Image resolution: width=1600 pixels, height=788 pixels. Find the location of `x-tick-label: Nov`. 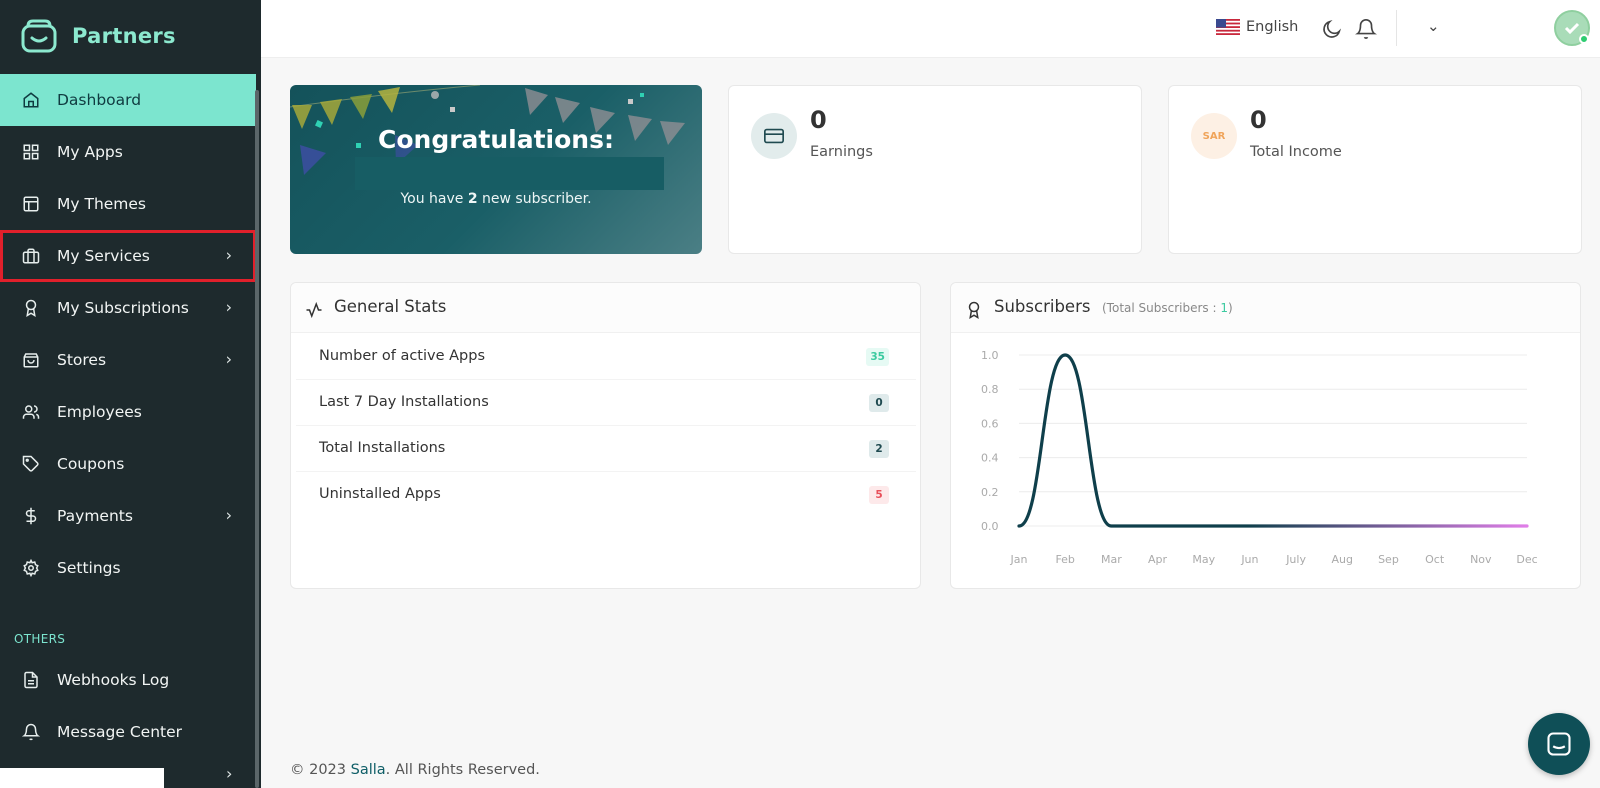

x-tick-label: Nov is located at coordinates (1481, 559).